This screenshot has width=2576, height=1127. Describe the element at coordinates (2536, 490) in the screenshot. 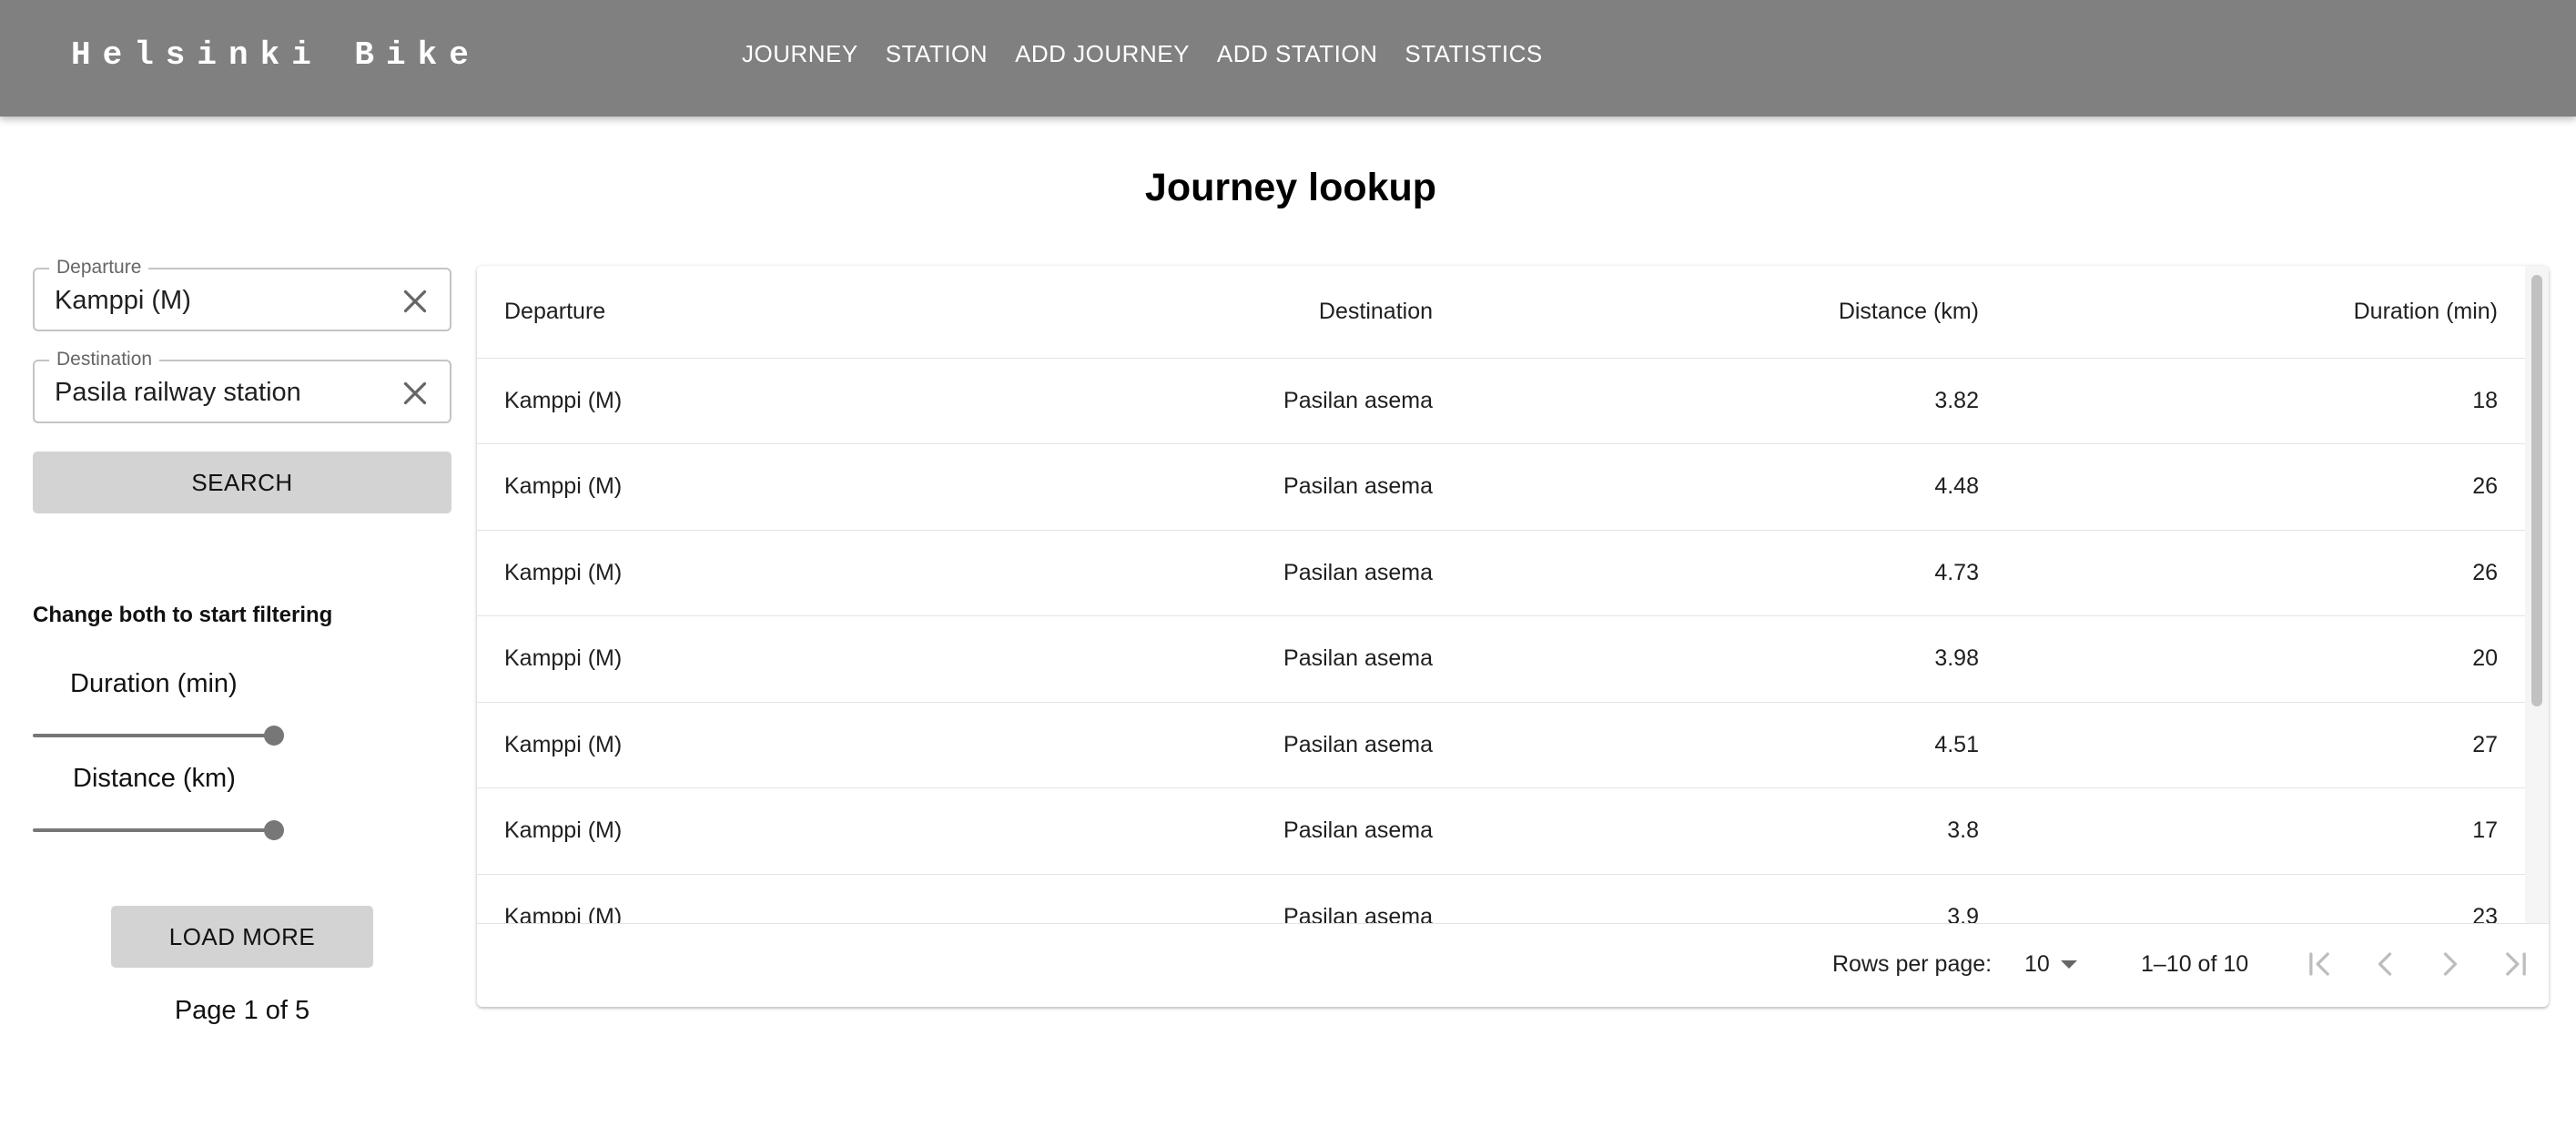

I see `table-scrollbar-thumb` at that location.